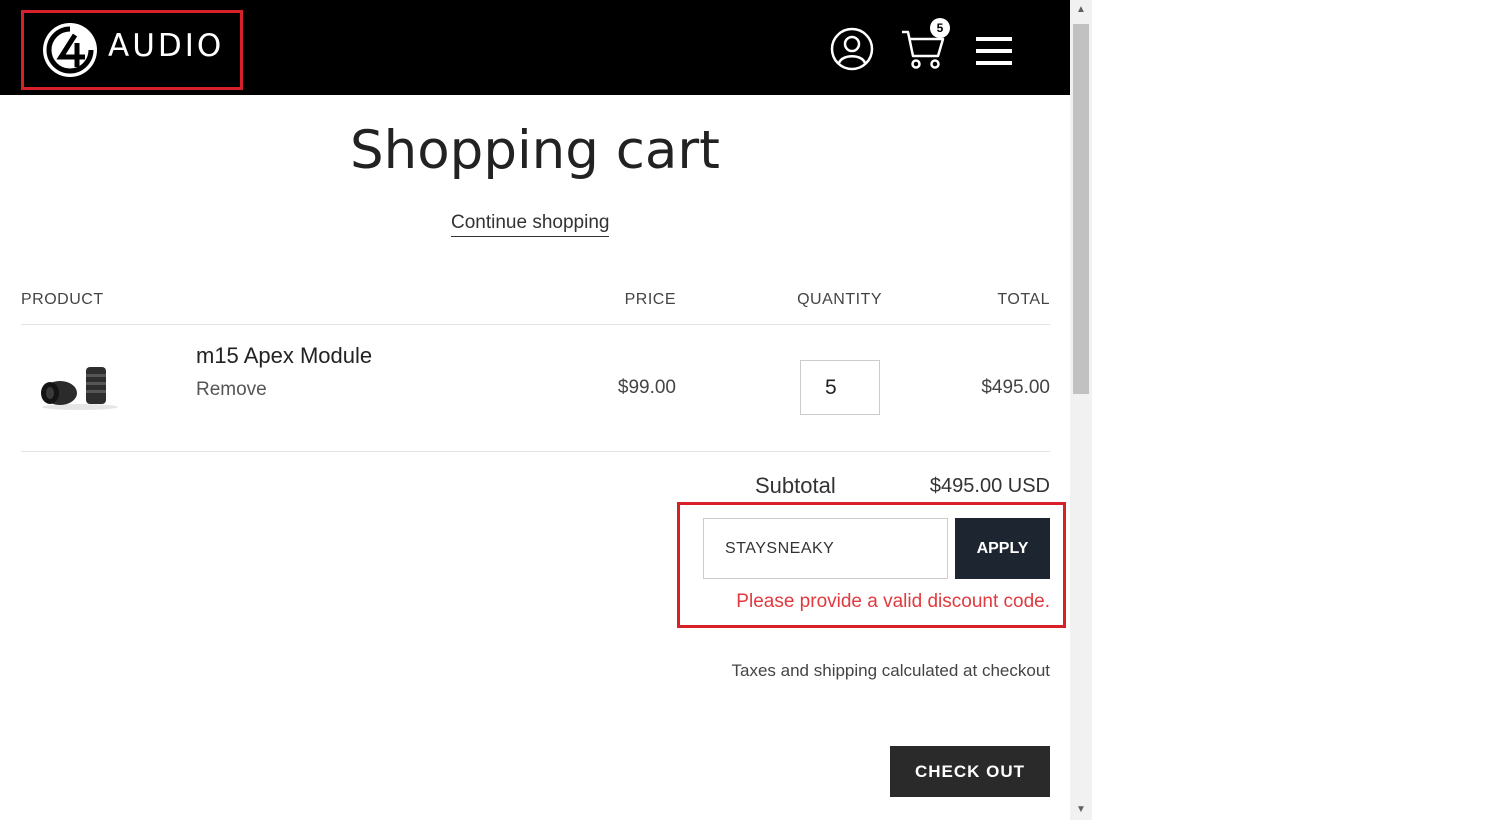 This screenshot has height=820, width=1500. What do you see at coordinates (970, 771) in the screenshot?
I see `checkout-button: CHECK OUT` at bounding box center [970, 771].